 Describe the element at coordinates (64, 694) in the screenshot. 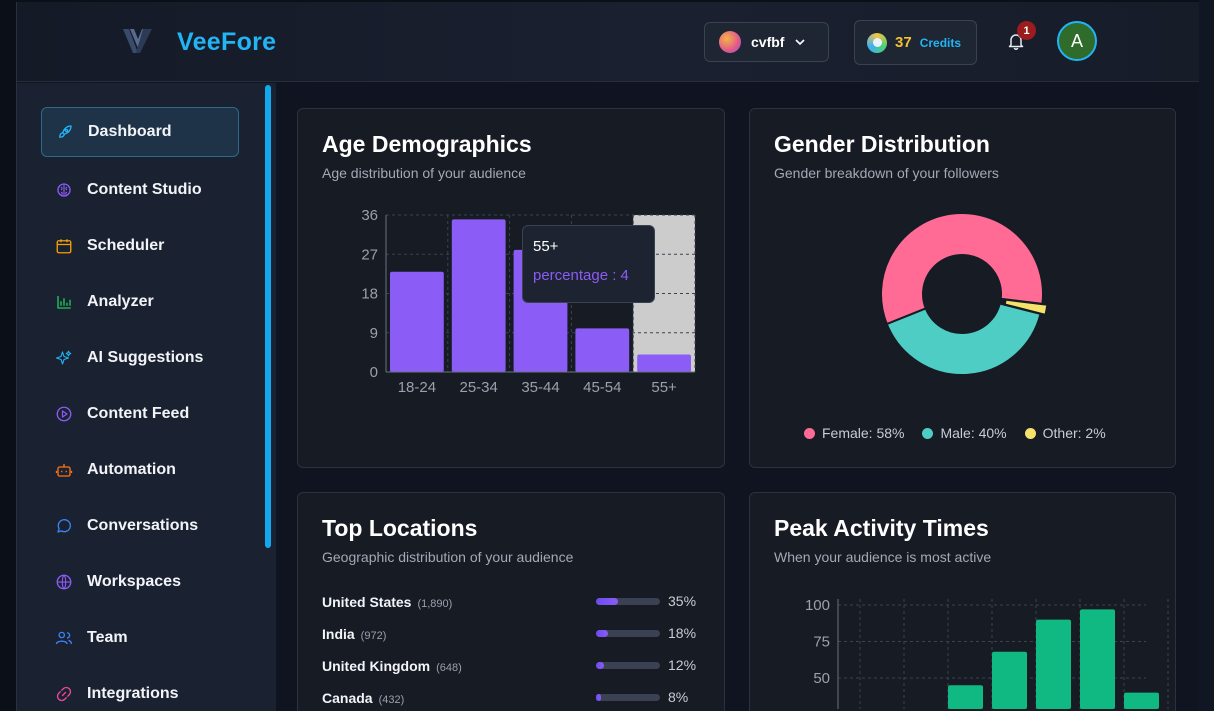

I see `link-icon` at that location.